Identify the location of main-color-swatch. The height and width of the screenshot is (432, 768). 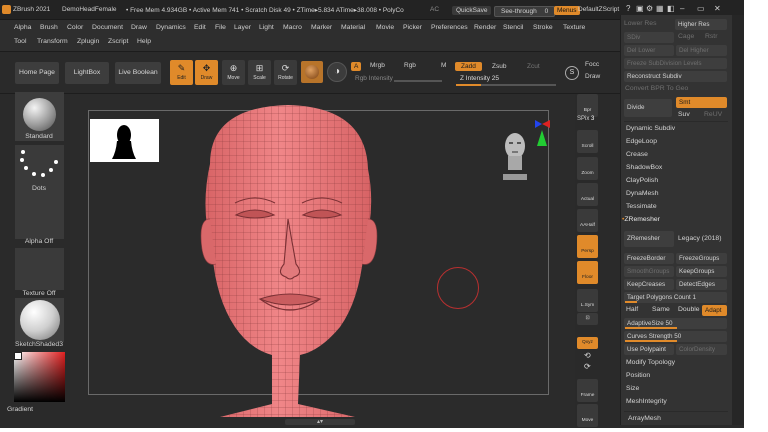
(18, 356).